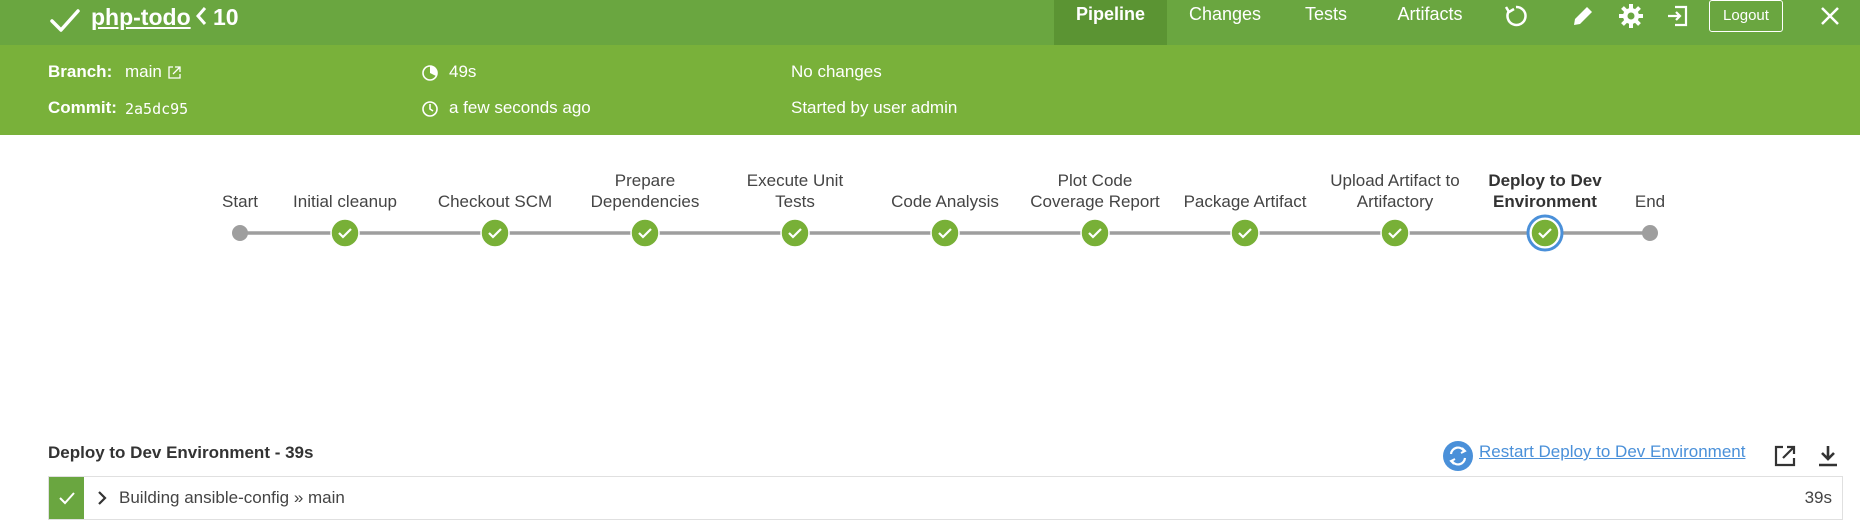 This screenshot has height=529, width=1860. What do you see at coordinates (181, 452) in the screenshot?
I see `step-panel-title: Deploy to Dev Environment - 39s` at bounding box center [181, 452].